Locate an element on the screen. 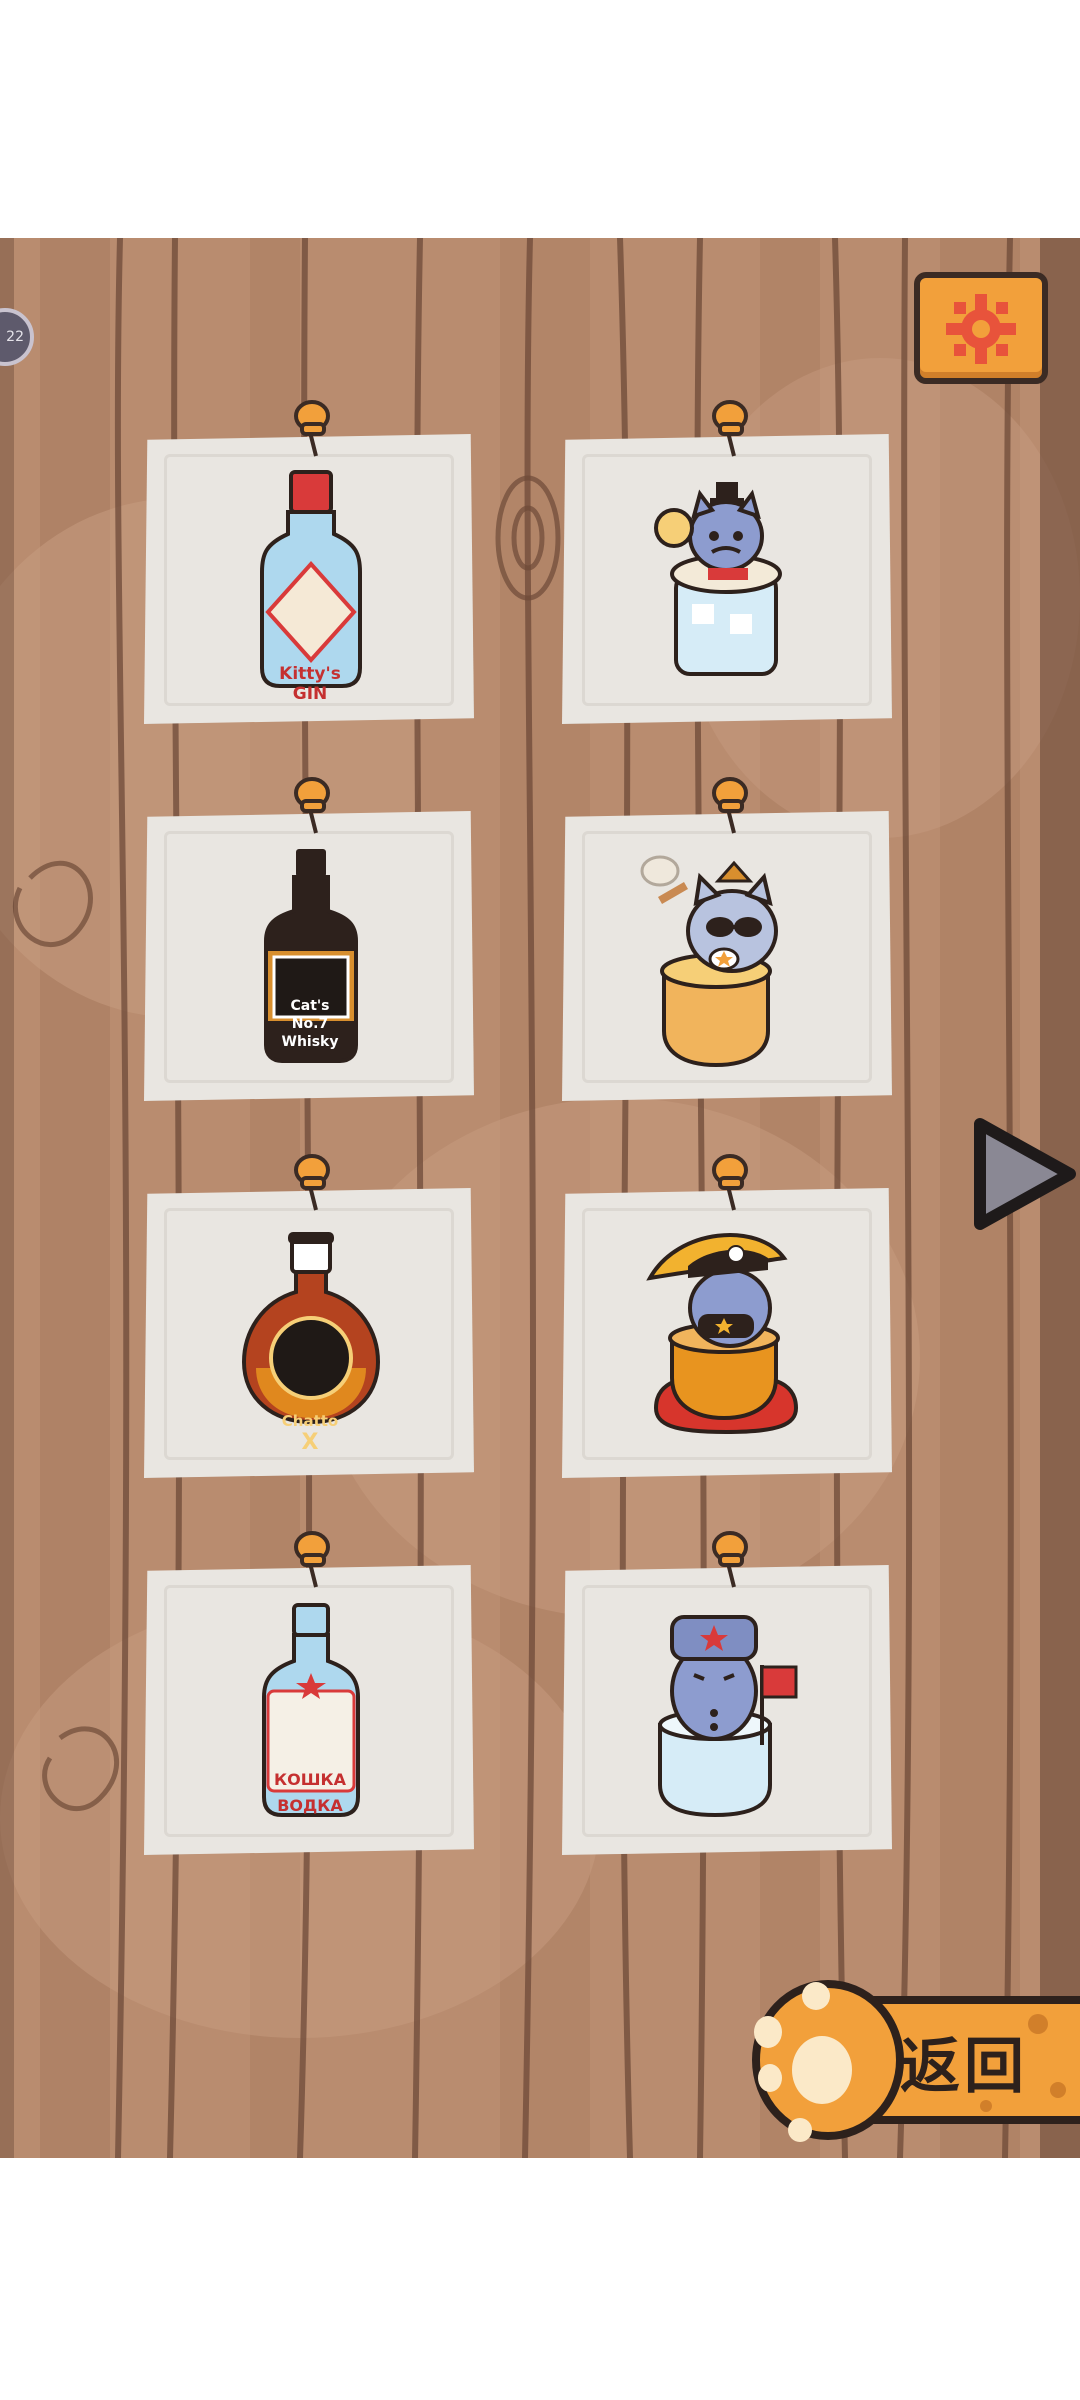 This screenshot has height=2400, width=1080. collection-card-cognac: Chatto X is located at coordinates (308, 1317).